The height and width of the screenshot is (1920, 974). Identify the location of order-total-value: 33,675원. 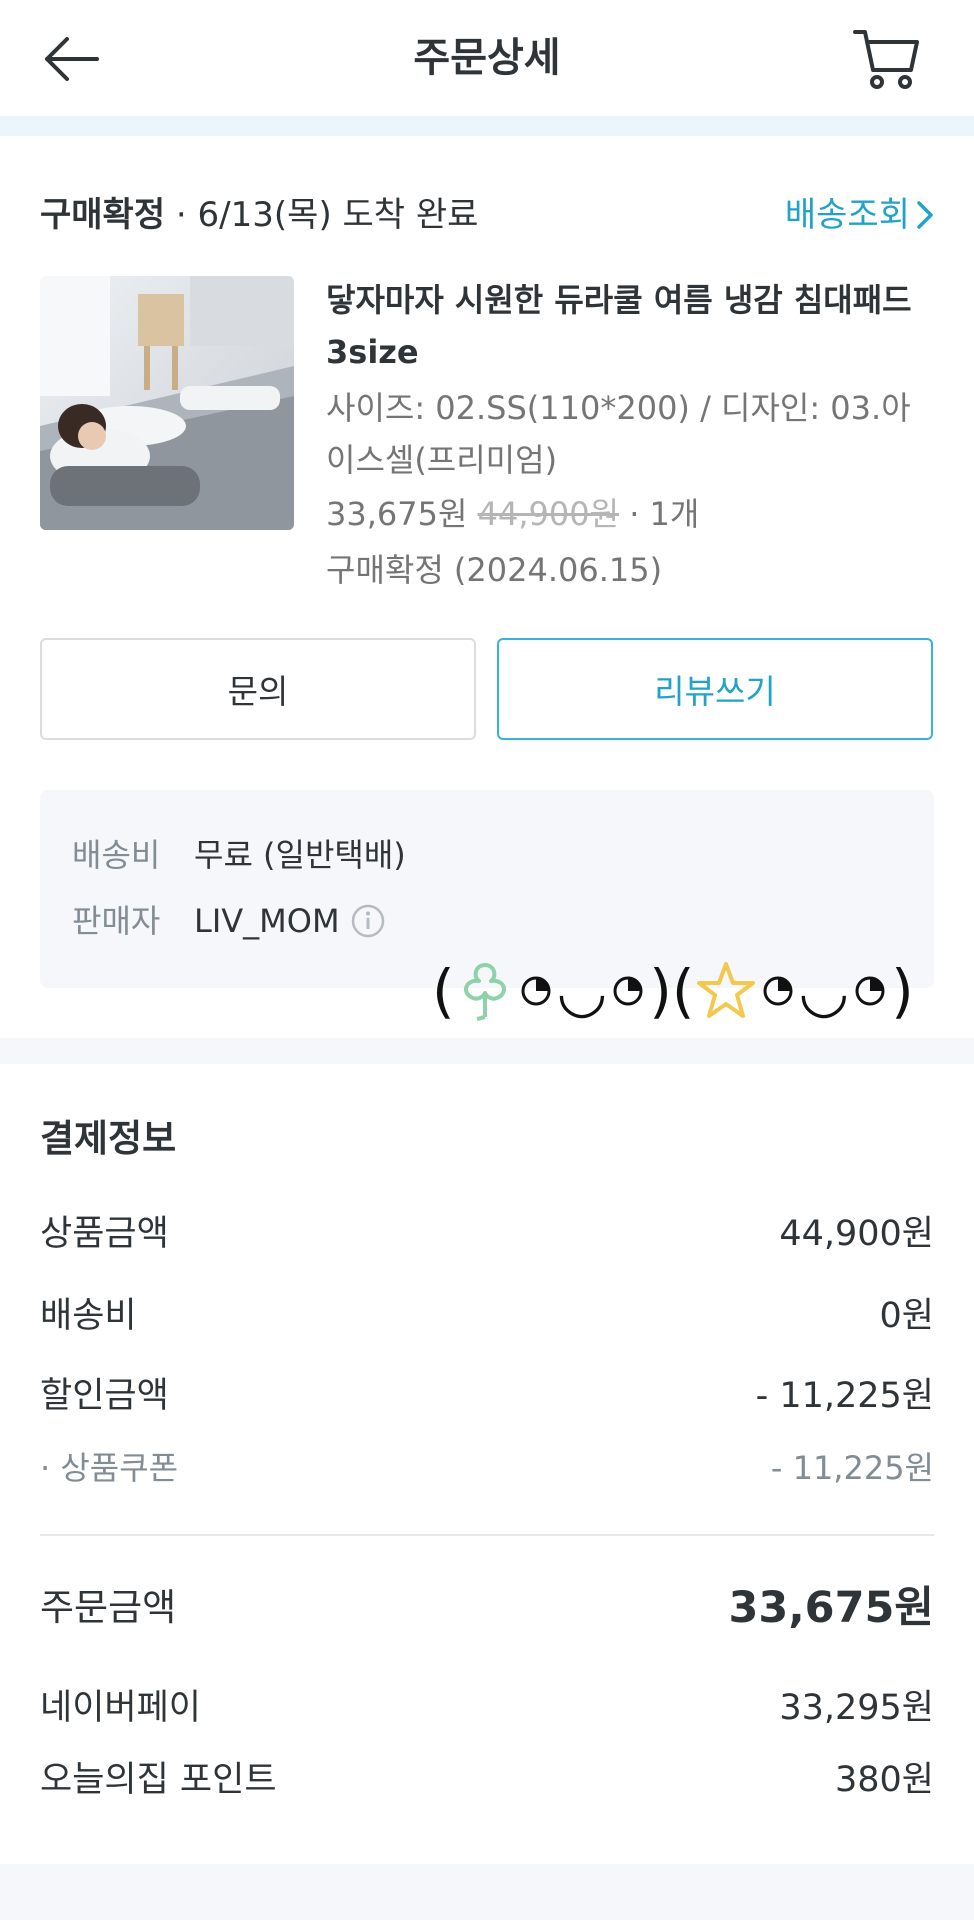
(831, 1608).